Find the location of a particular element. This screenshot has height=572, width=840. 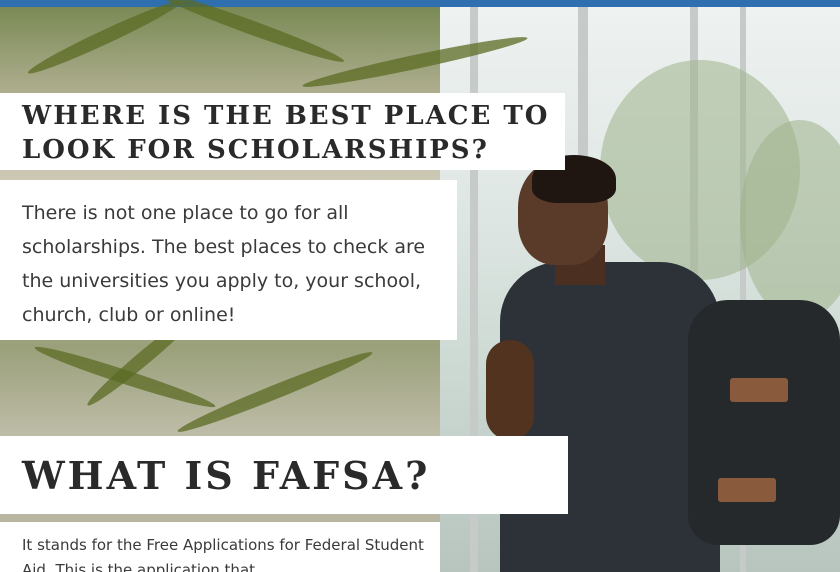

section-heading-card: WHAT IS FAFSA? is located at coordinates (284, 475).